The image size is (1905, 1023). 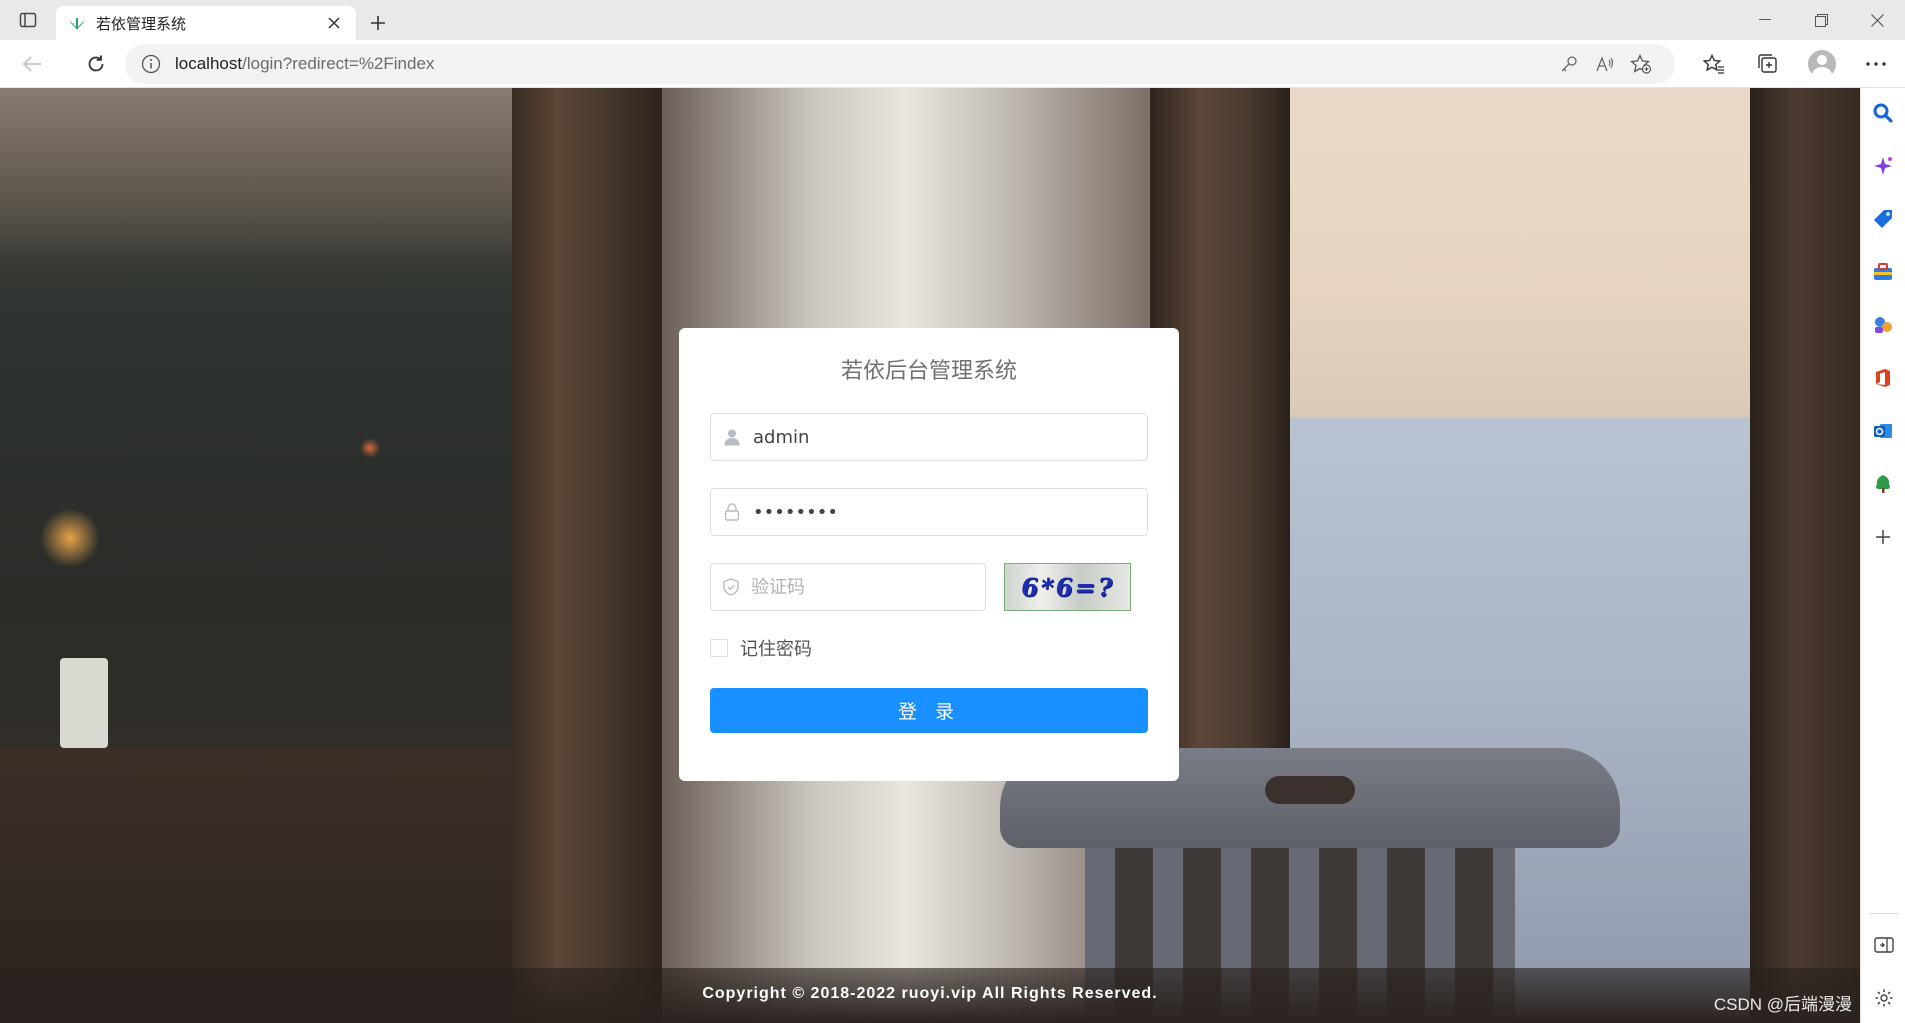 I want to click on search-icon, so click(x=1883, y=113).